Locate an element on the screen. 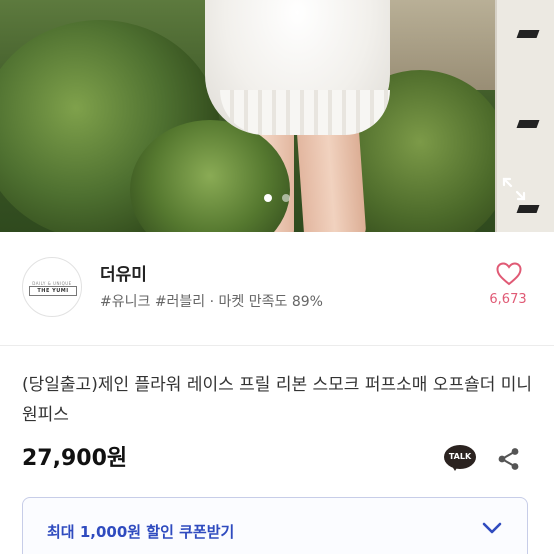 The width and height of the screenshot is (554, 554). gallery-pagination is located at coordinates (277, 199).